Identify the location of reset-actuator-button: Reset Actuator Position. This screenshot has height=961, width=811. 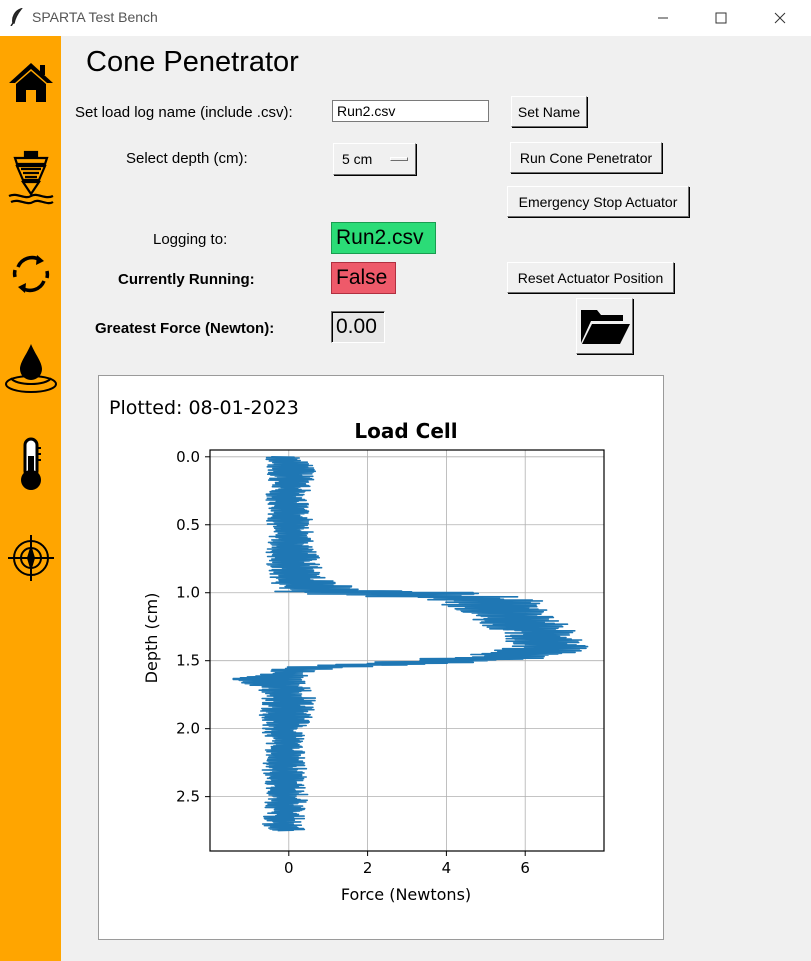
(590, 277).